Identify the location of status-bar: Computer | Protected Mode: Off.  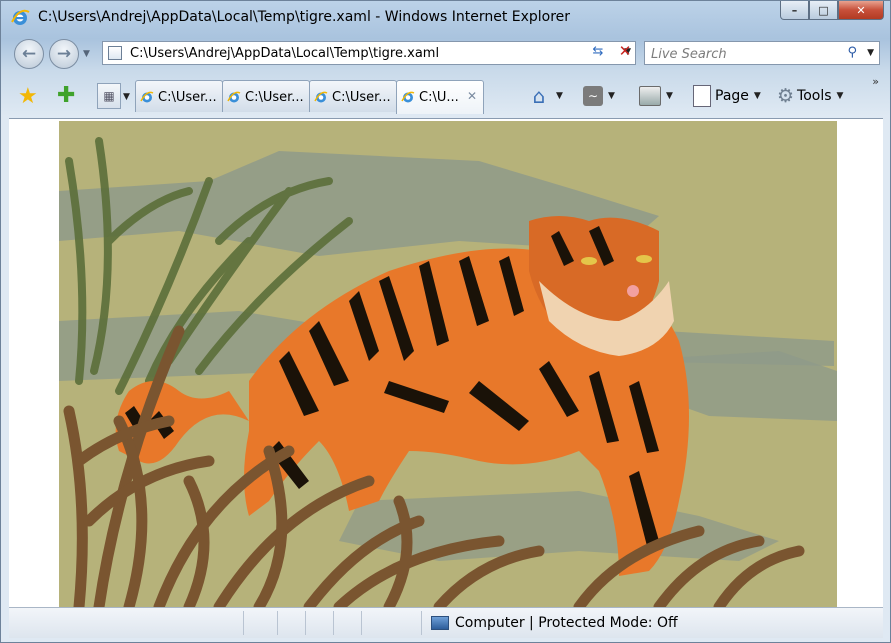
(446, 622).